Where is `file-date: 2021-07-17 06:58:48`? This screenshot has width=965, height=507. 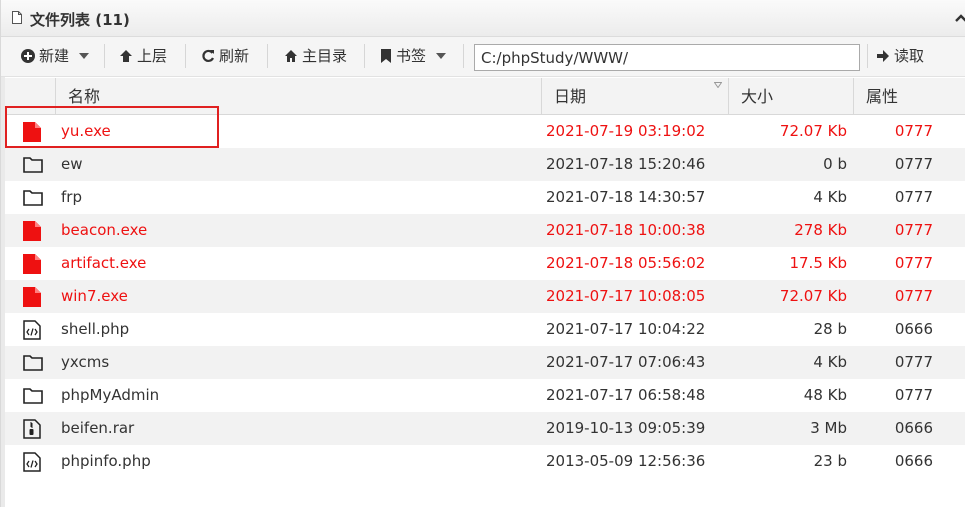
file-date: 2021-07-17 06:58:48 is located at coordinates (626, 395).